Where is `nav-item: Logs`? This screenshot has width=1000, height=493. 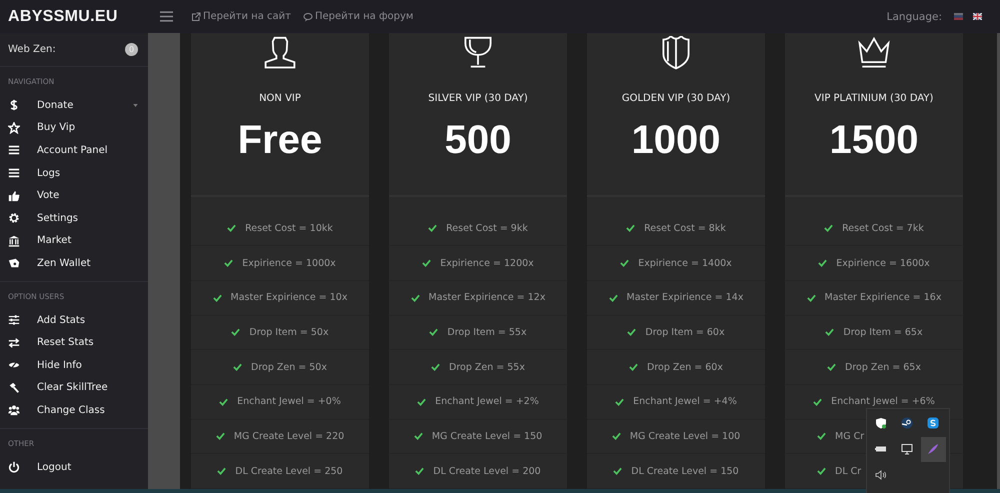
nav-item: Logs is located at coordinates (74, 173).